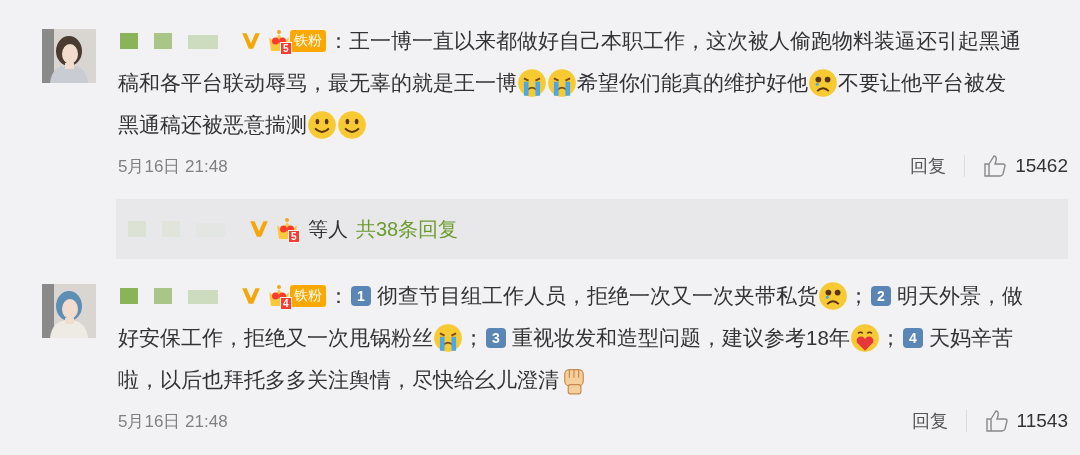 The width and height of the screenshot is (1080, 455). Describe the element at coordinates (338, 380) in the screenshot. I see `comment-text: 啦，以后也拜托多多关注舆情，尽快给幺儿澄清` at that location.